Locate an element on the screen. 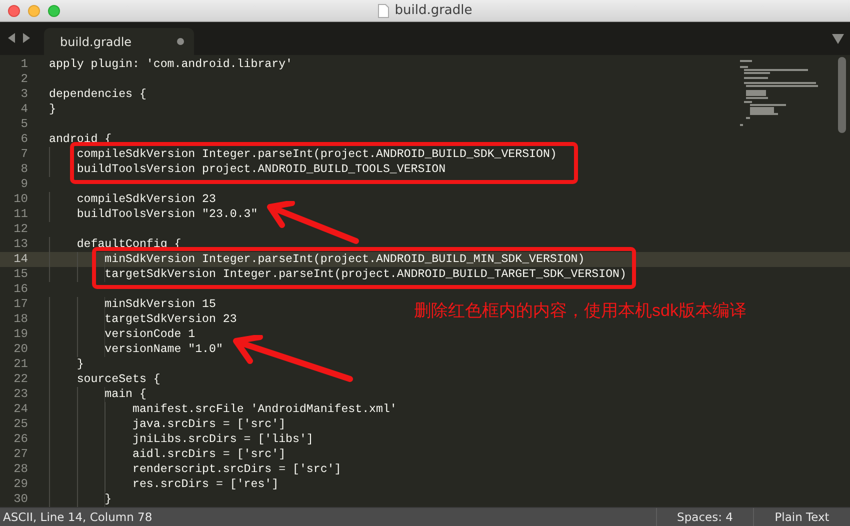 Image resolution: width=850 pixels, height=526 pixels. line-number: 26 is located at coordinates (20, 439).